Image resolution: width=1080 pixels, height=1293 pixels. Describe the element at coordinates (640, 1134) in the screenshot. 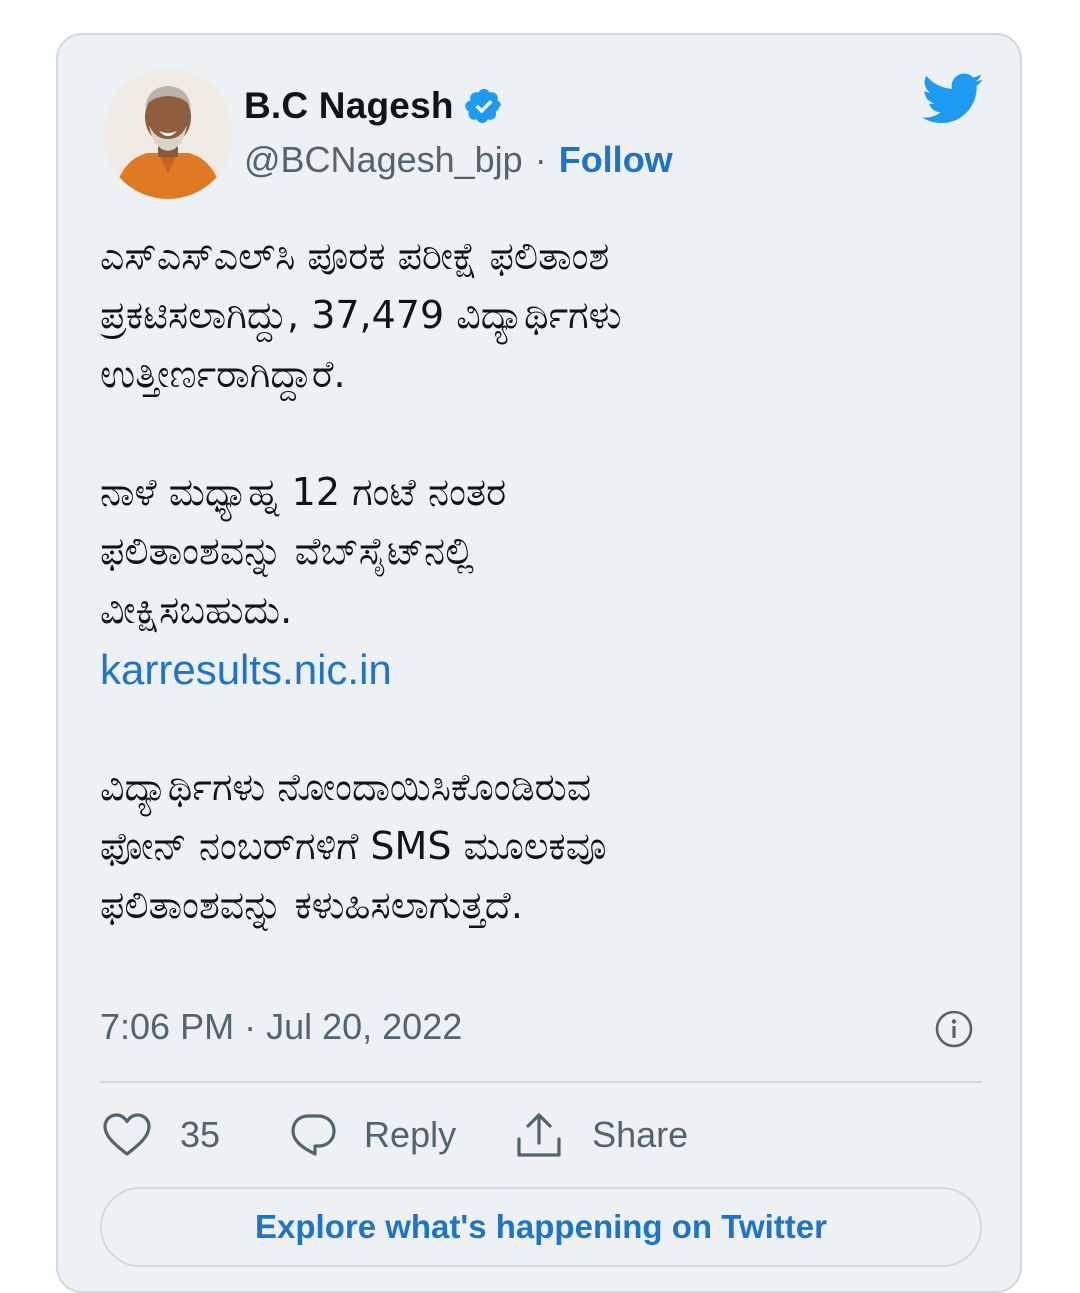

I see `share-label: Share` at that location.